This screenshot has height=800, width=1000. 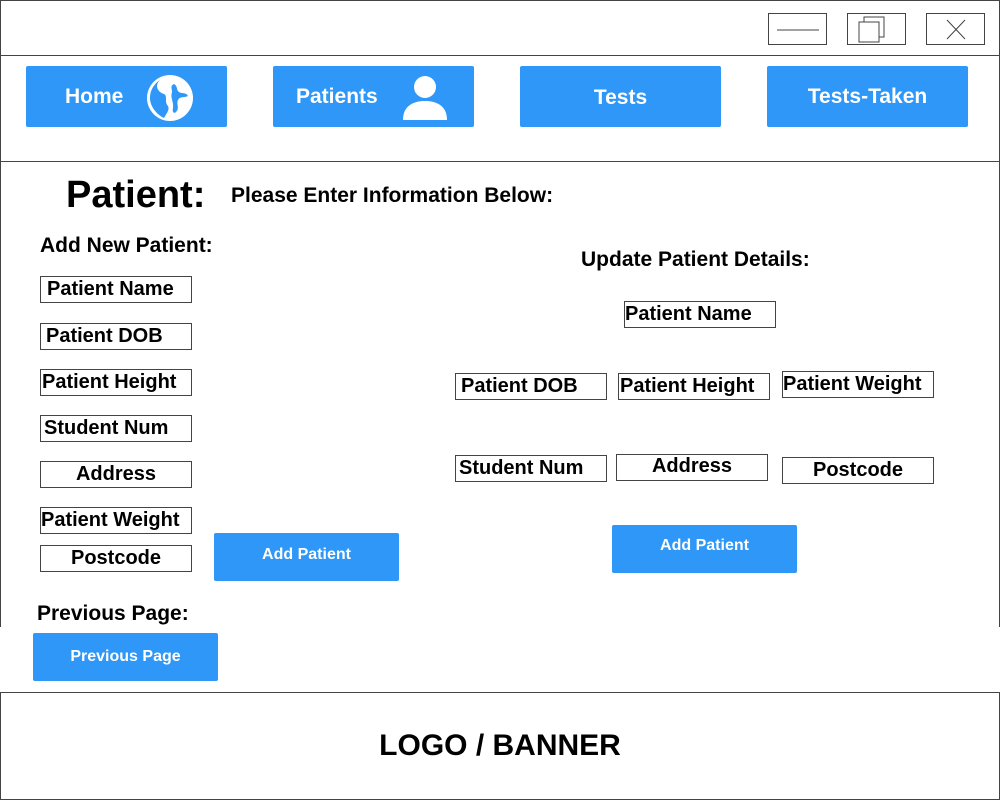 I want to click on nav-tests-taken-label: Tests-Taken, so click(x=867, y=96).